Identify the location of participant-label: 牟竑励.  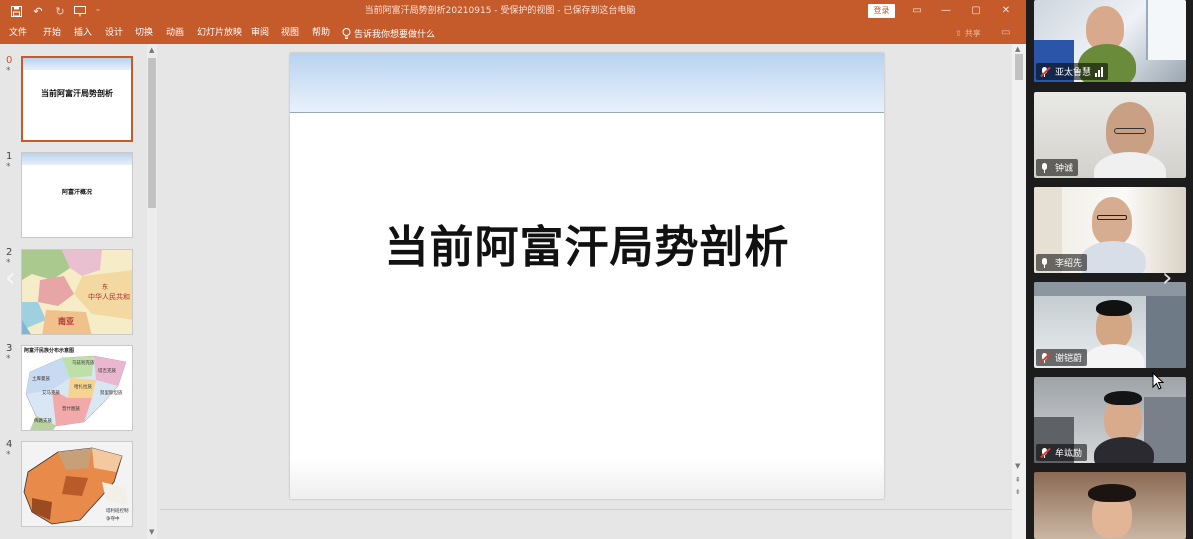
(1062, 452).